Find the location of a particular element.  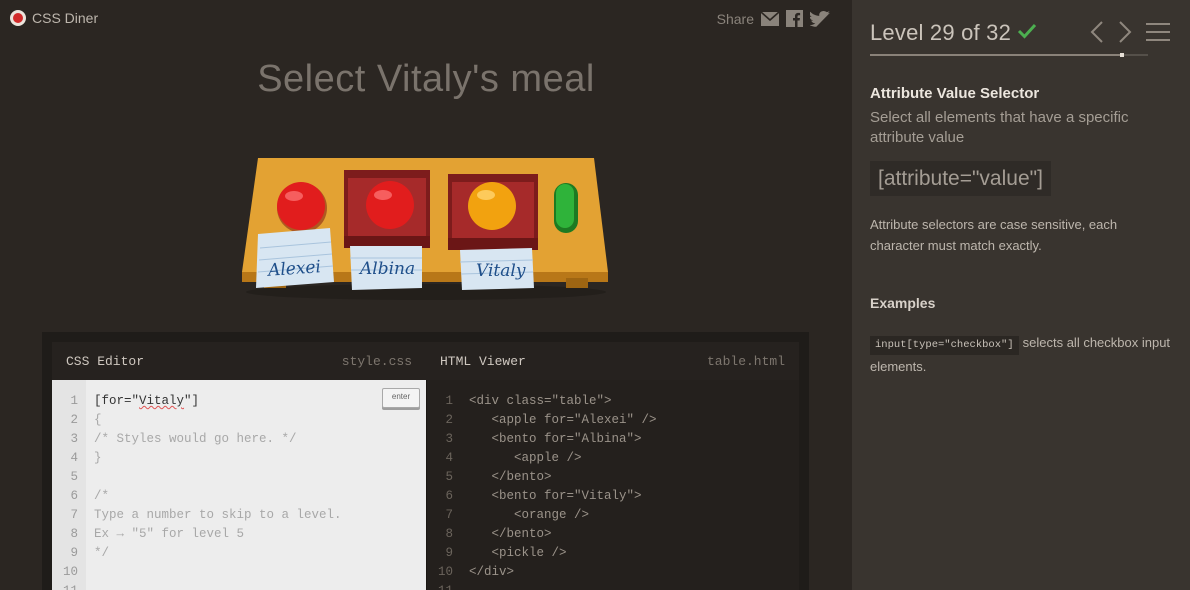

css-line-numbers: 1 2 3 4 5 6 7 8 9 10 11 is located at coordinates (69, 485).